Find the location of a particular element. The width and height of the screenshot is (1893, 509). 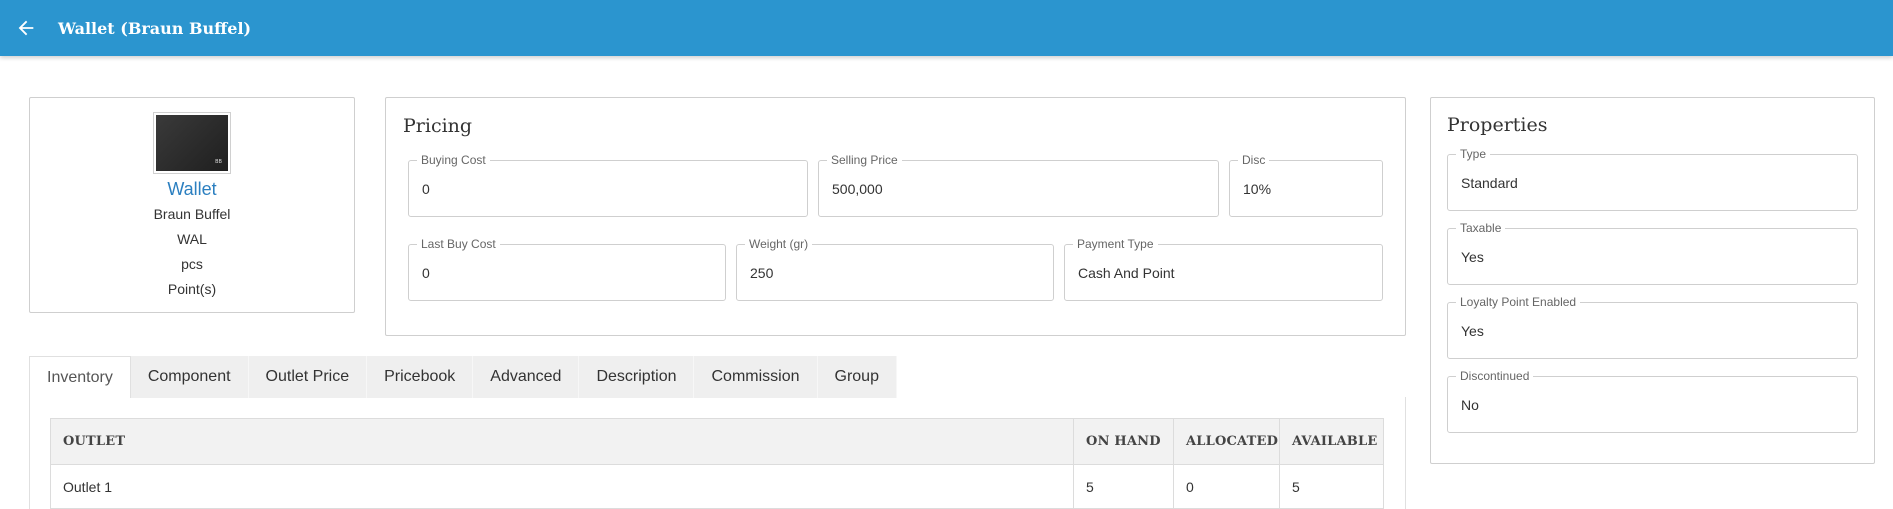

column-header-allocated: ALLOCATED is located at coordinates (1226, 441).